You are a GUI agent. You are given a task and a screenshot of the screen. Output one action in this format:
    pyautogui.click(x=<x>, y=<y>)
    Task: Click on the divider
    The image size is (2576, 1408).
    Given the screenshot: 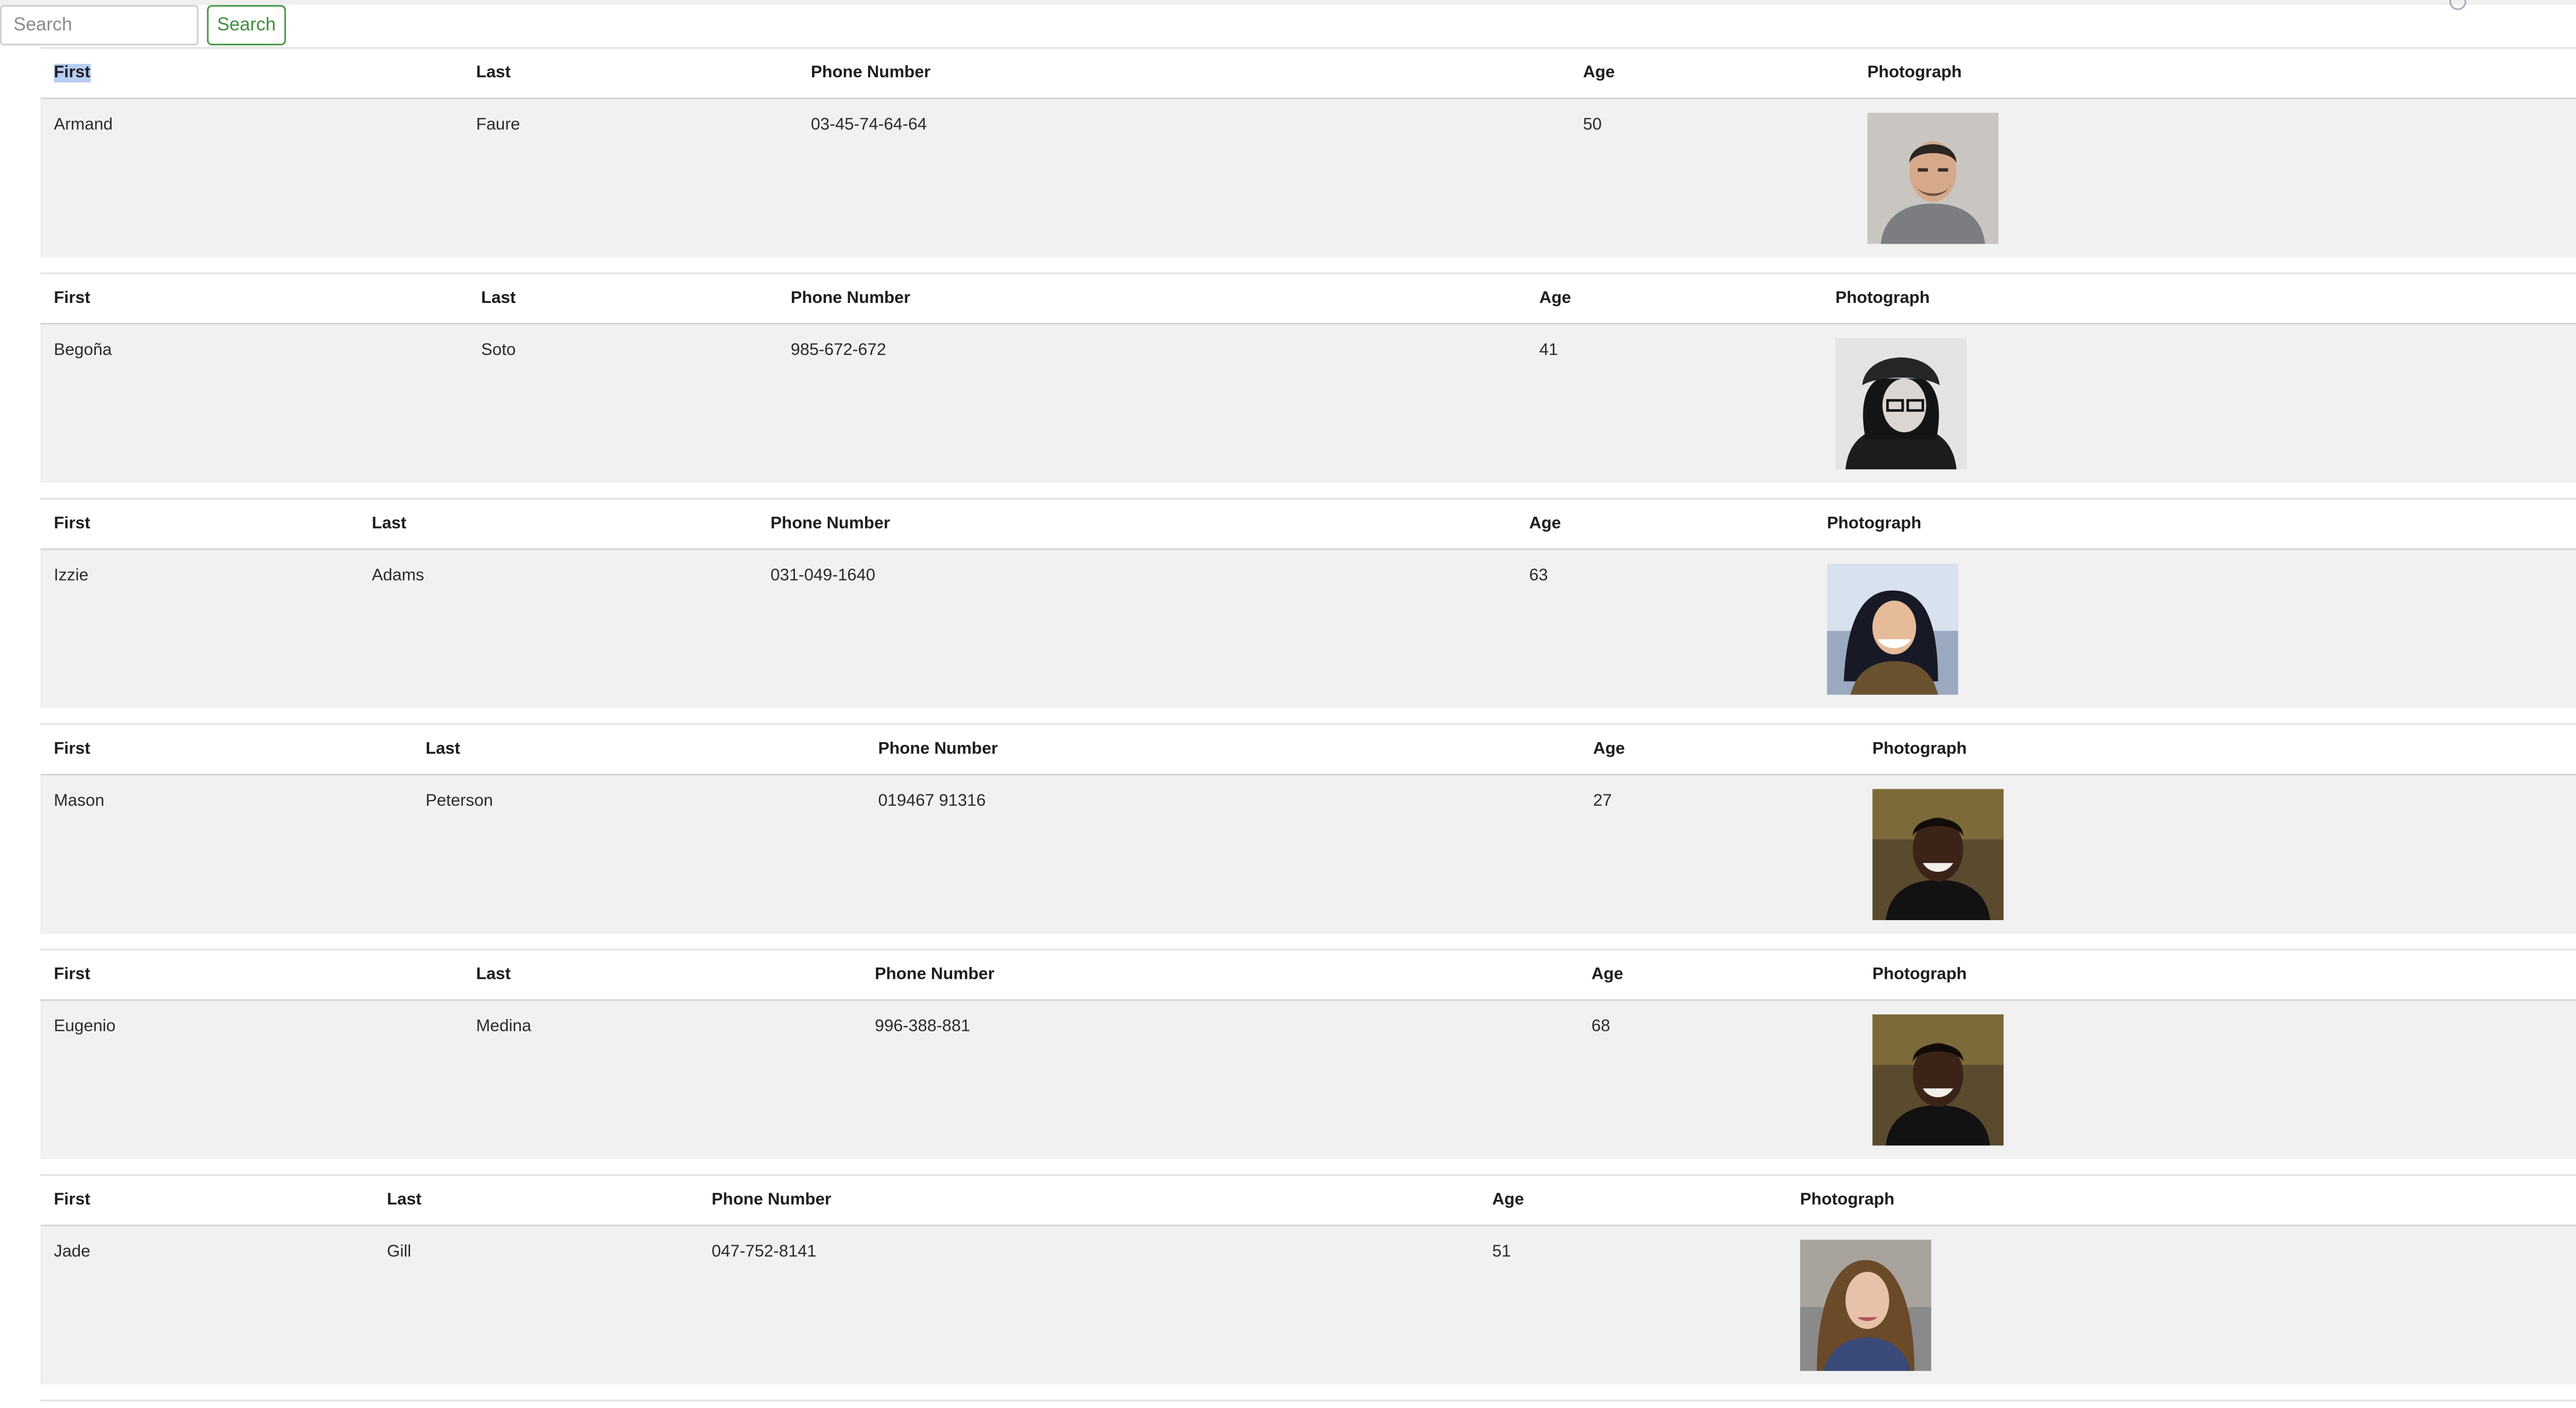 What is the action you would take?
    pyautogui.click(x=1308, y=1400)
    